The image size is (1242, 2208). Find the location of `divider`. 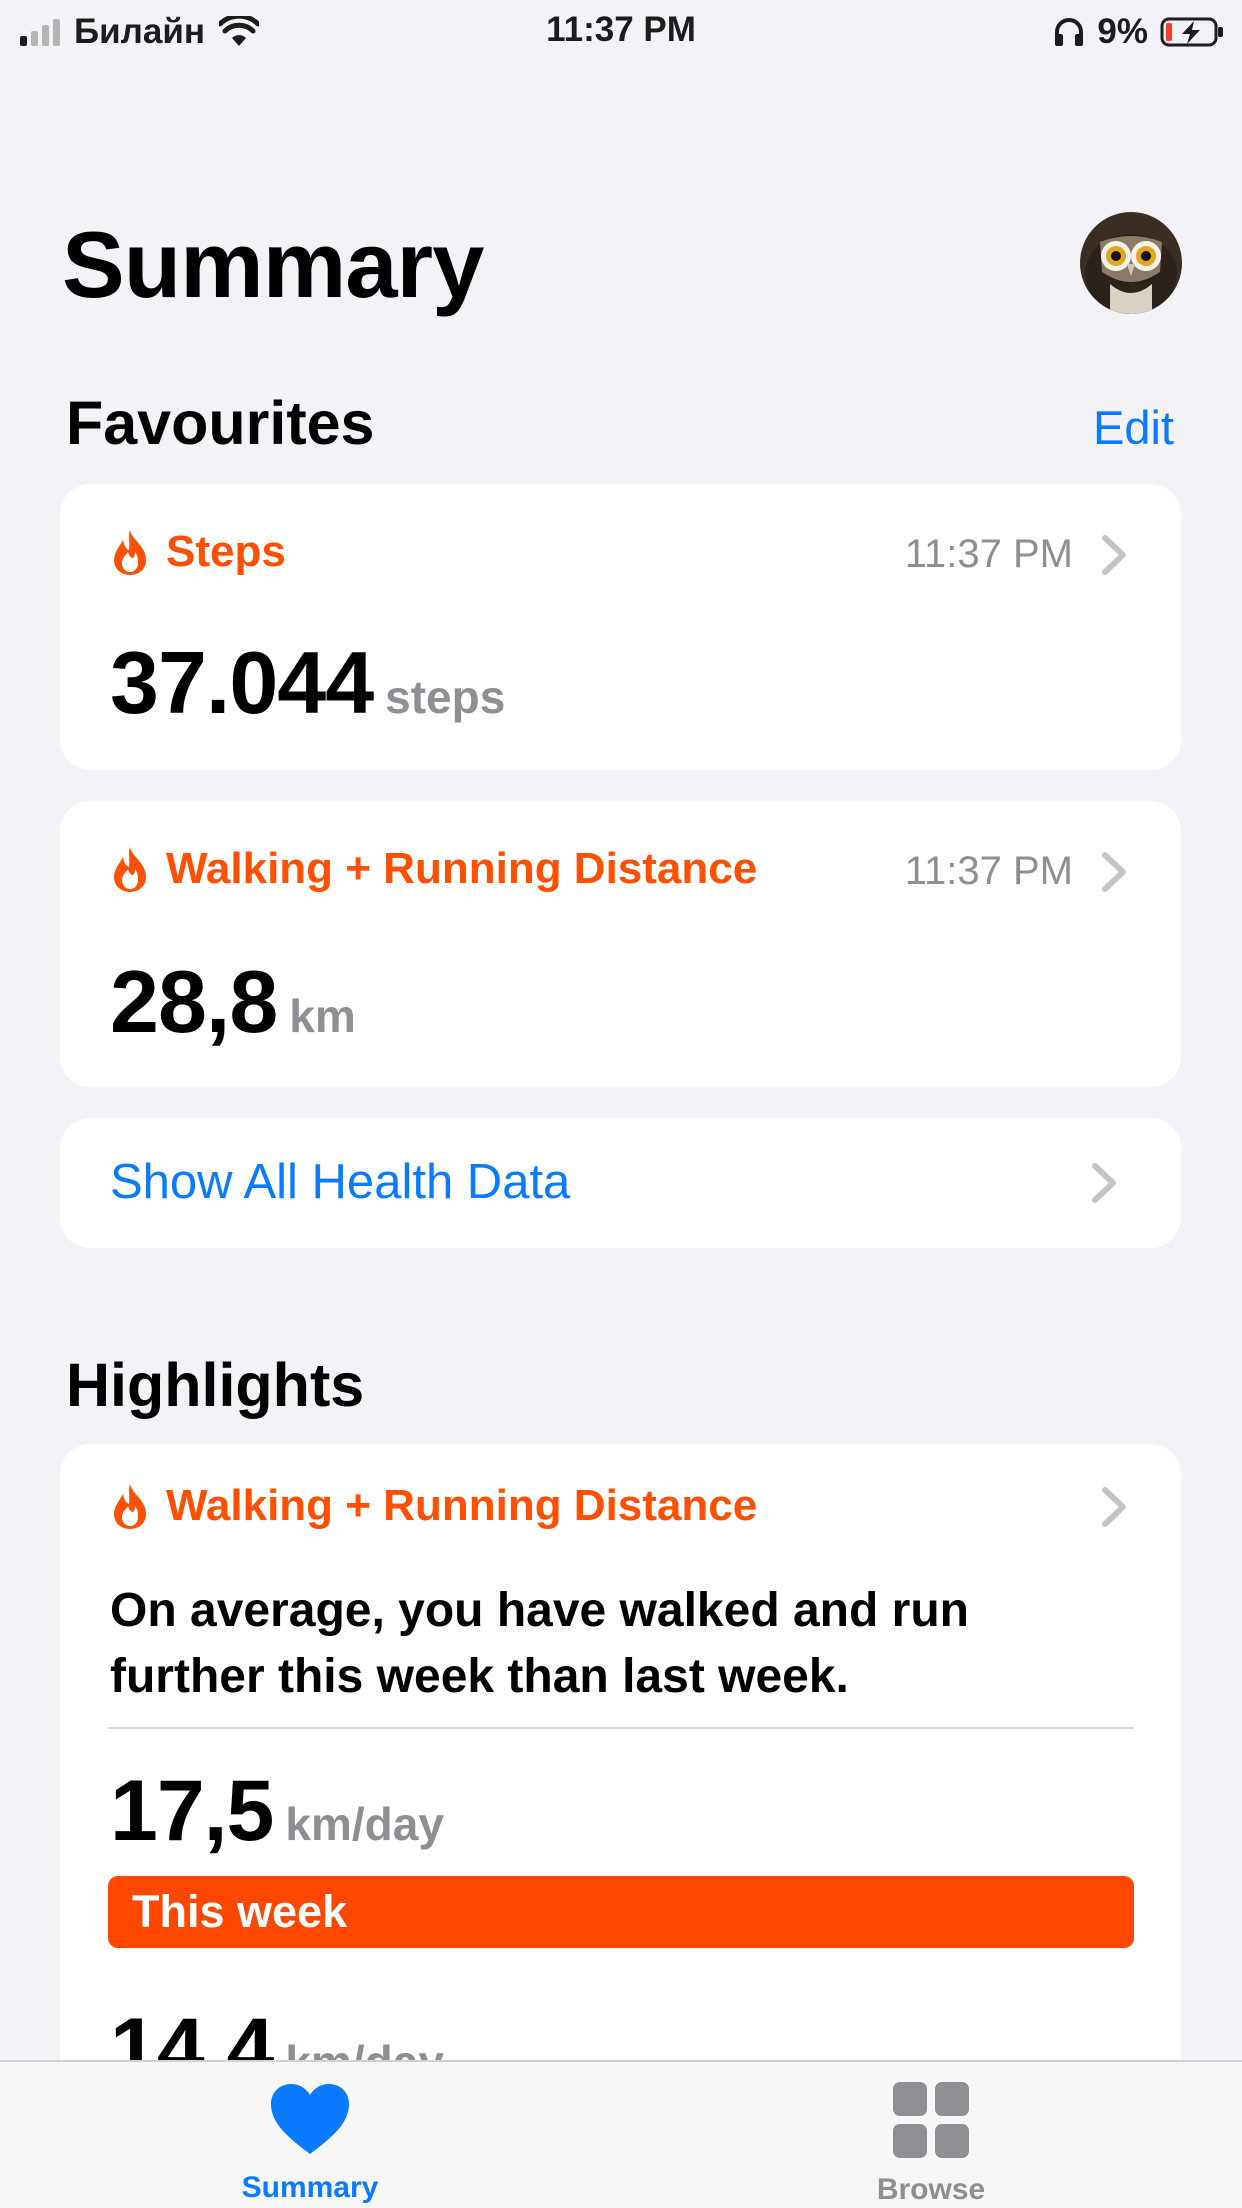

divider is located at coordinates (621, 1728).